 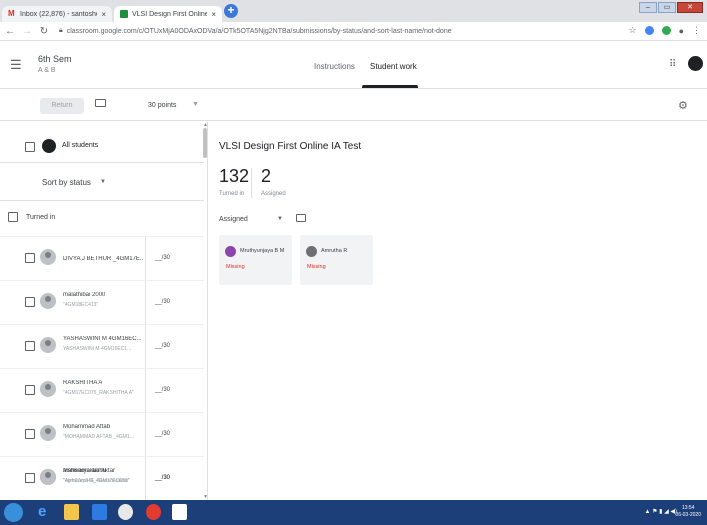 I want to click on tab-instructions: Instructions, so click(x=334, y=66).